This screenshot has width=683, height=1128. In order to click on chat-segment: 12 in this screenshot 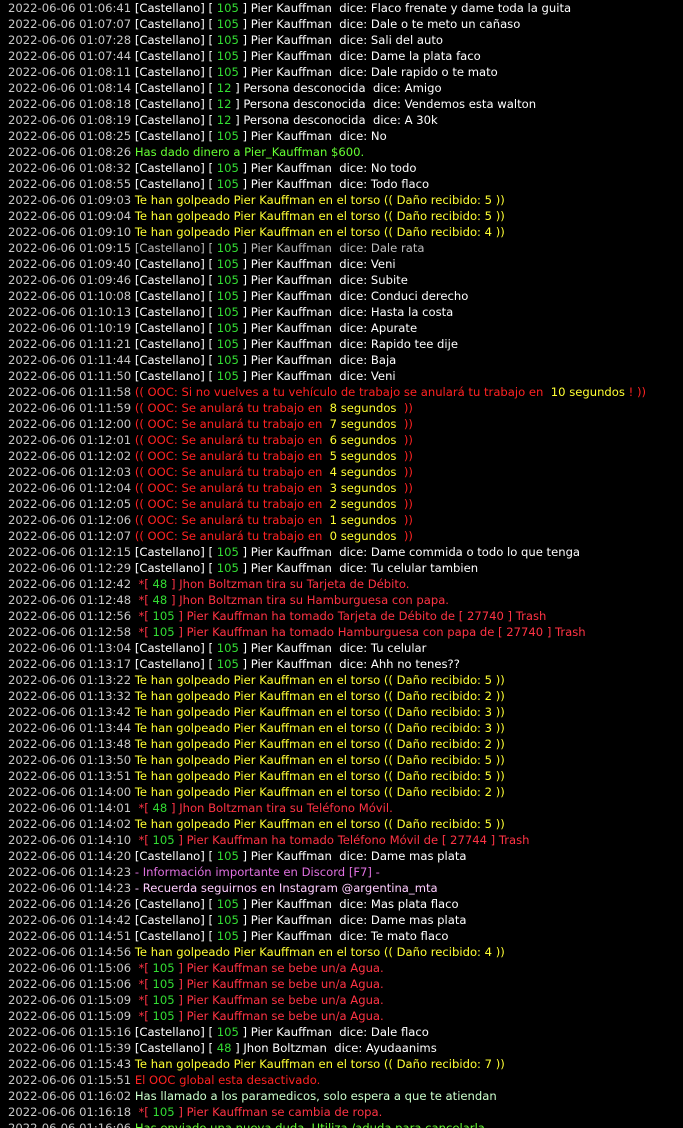, I will do `click(224, 104)`.